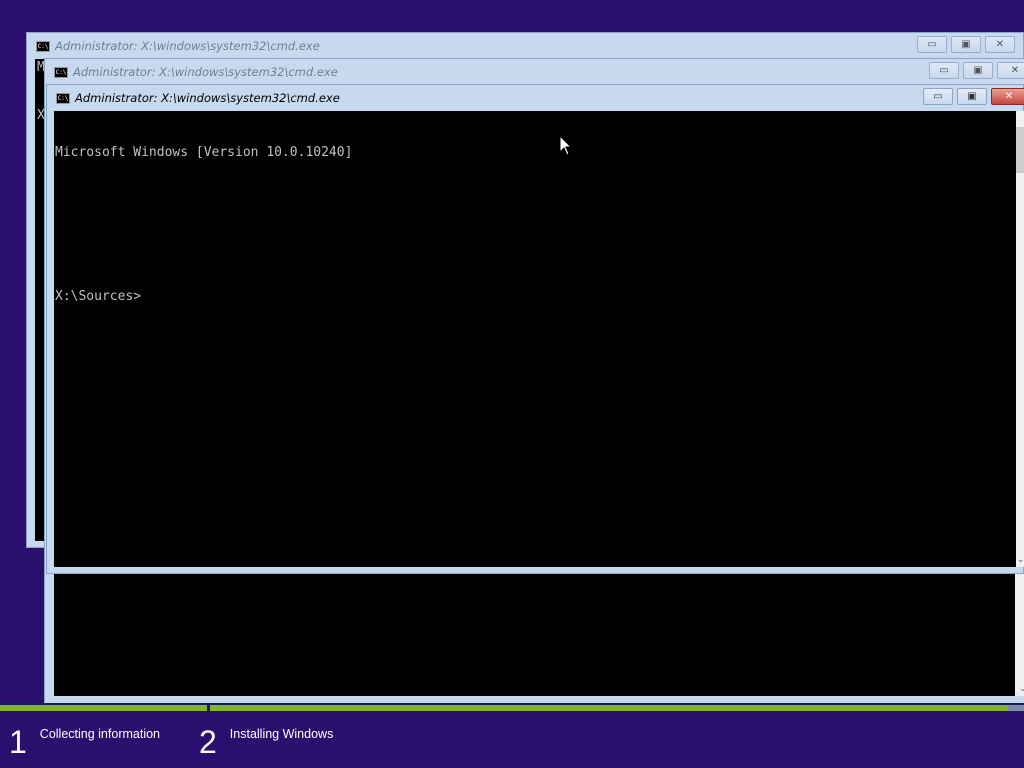 Image resolution: width=1024 pixels, height=768 pixels. I want to click on setup-progress-bar, so click(512, 707).